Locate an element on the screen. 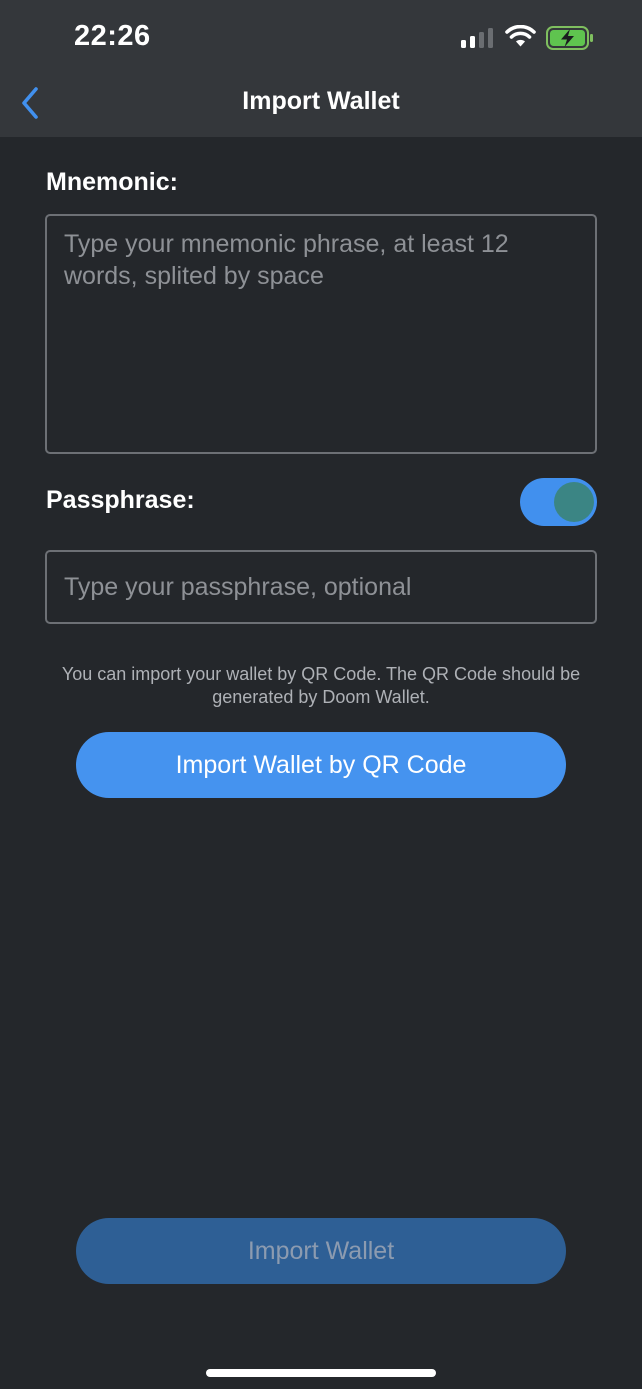 This screenshot has height=1389, width=642. header: 22:26 Import Wallet is located at coordinates (321, 68).